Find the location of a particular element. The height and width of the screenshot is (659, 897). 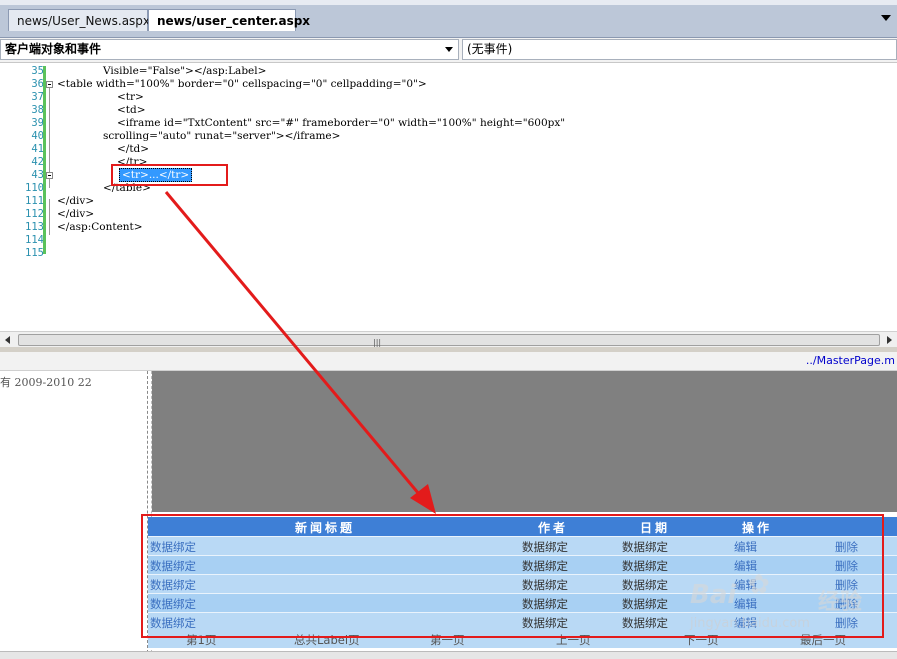

line-number: 113 is located at coordinates (34, 227).